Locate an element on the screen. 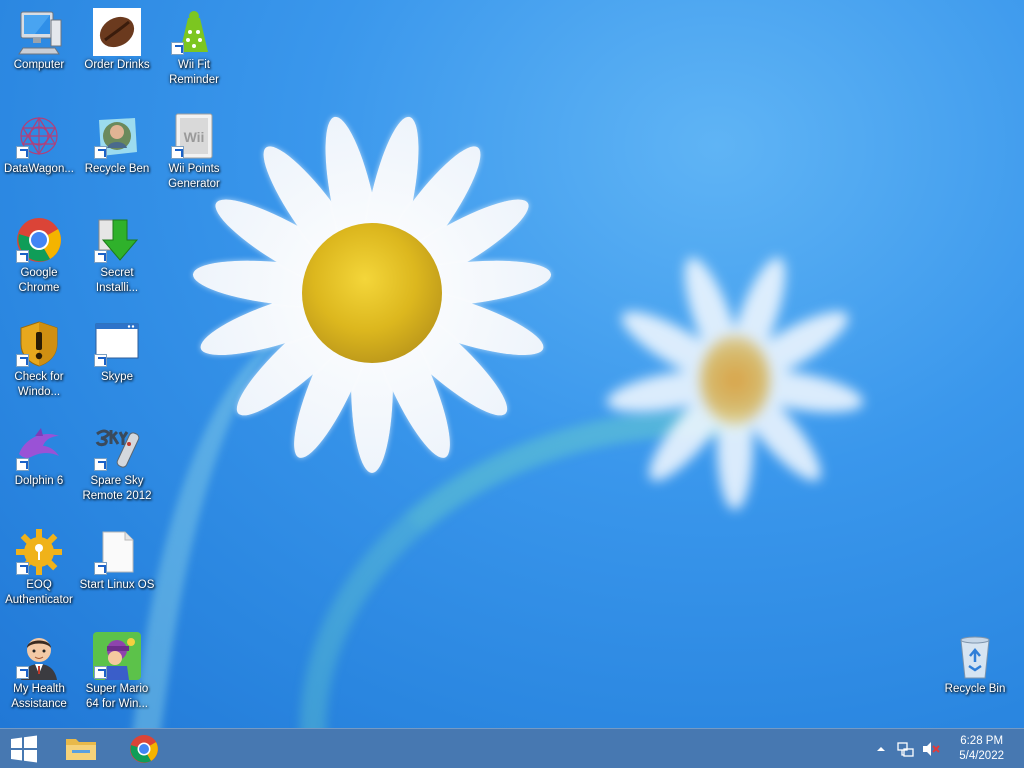  windows-logo-icon is located at coordinates (24, 749).